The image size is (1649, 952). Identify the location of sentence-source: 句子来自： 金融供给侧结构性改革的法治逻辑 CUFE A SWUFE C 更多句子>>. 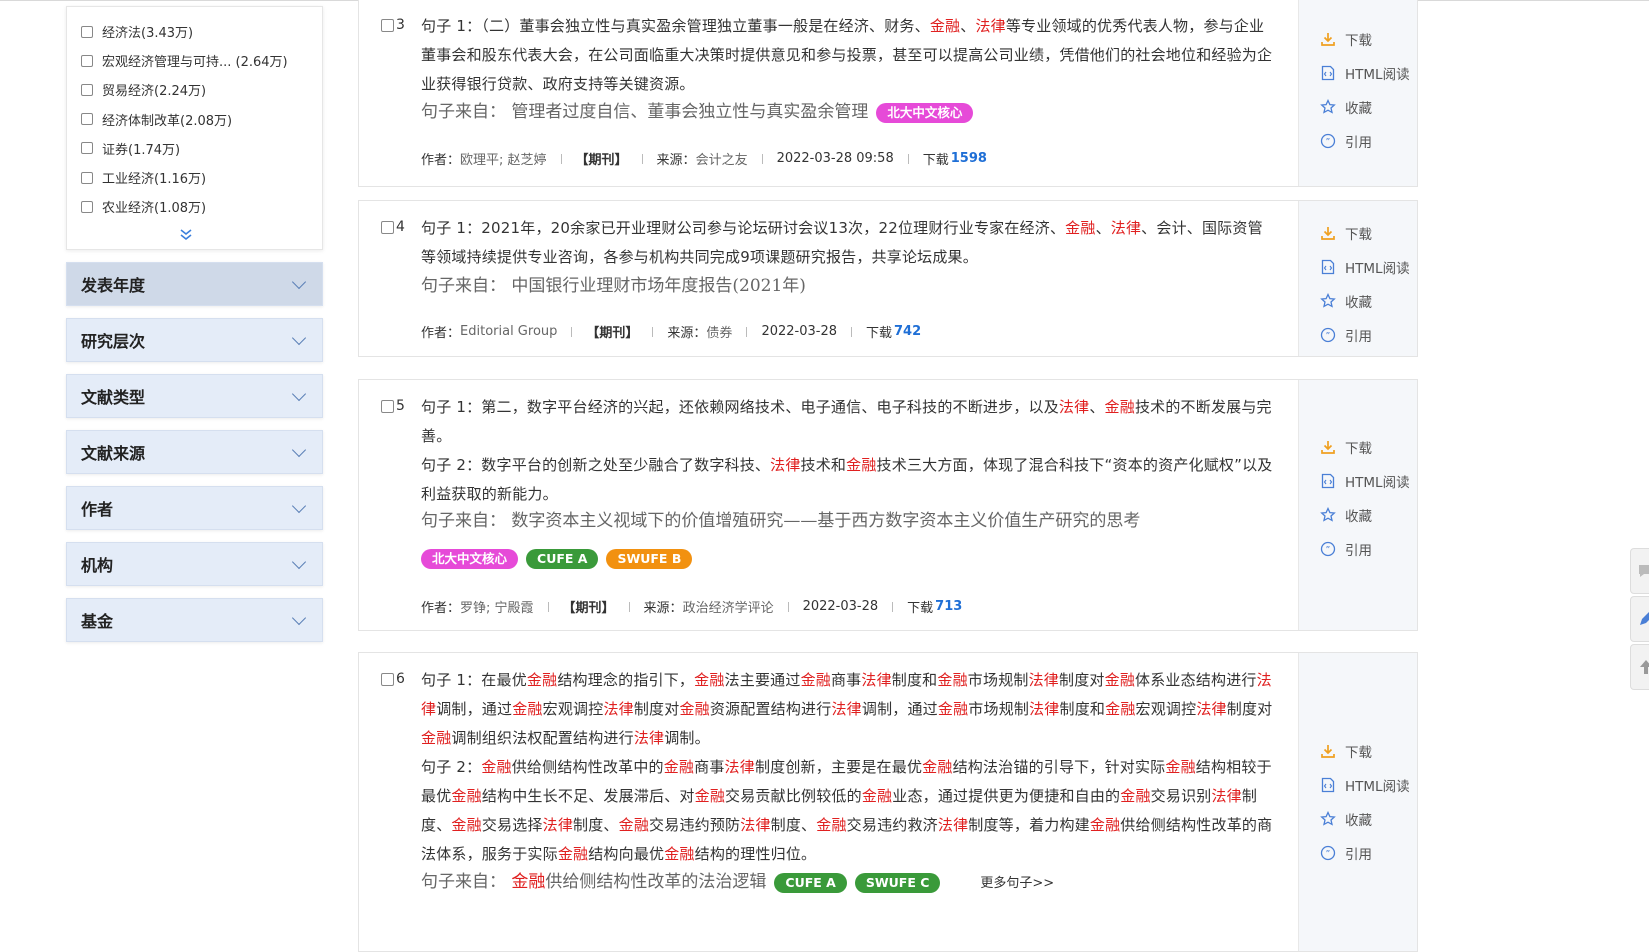
(738, 882).